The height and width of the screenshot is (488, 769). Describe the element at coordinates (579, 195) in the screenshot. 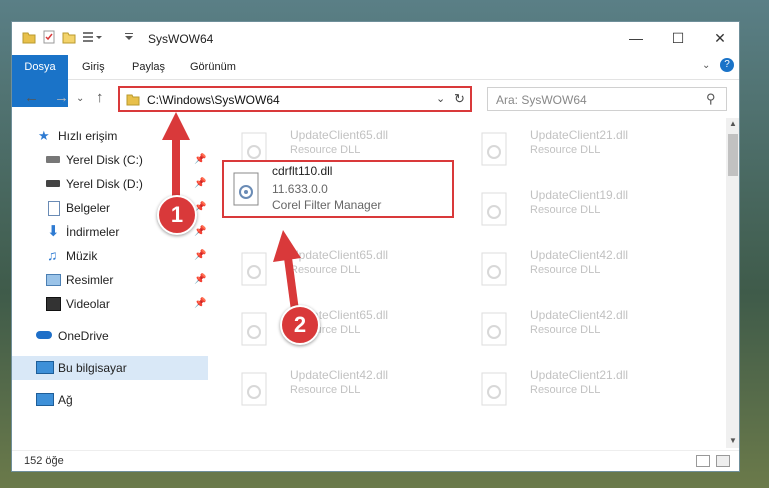

I see `file-name: UpdateClient19.dll` at that location.